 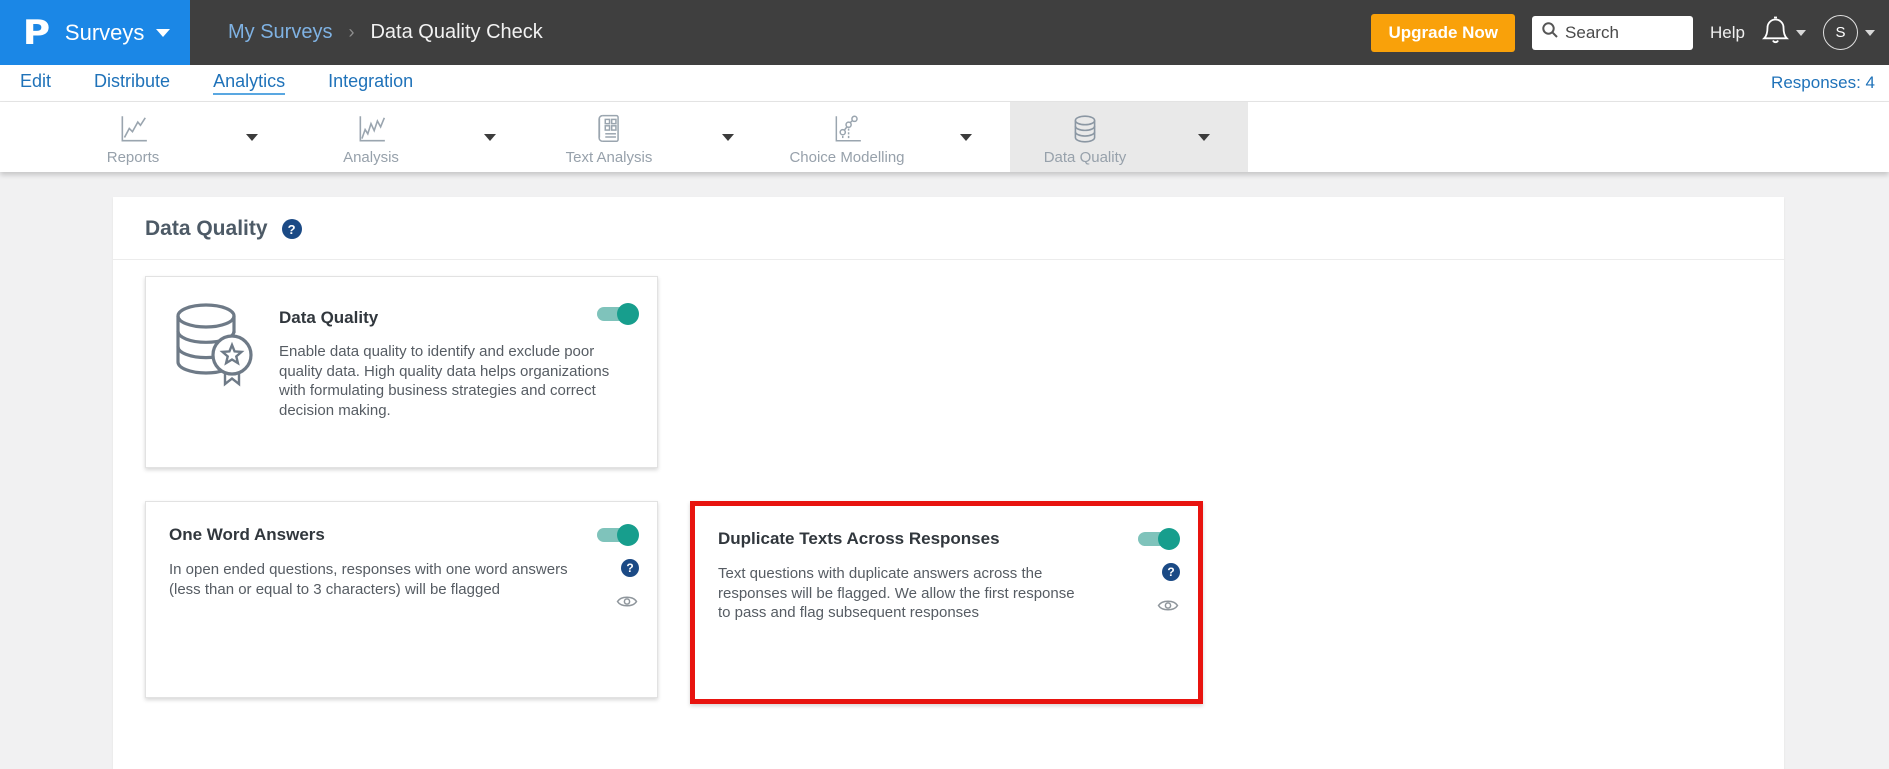 What do you see at coordinates (609, 129) in the screenshot?
I see `text-document-icon` at bounding box center [609, 129].